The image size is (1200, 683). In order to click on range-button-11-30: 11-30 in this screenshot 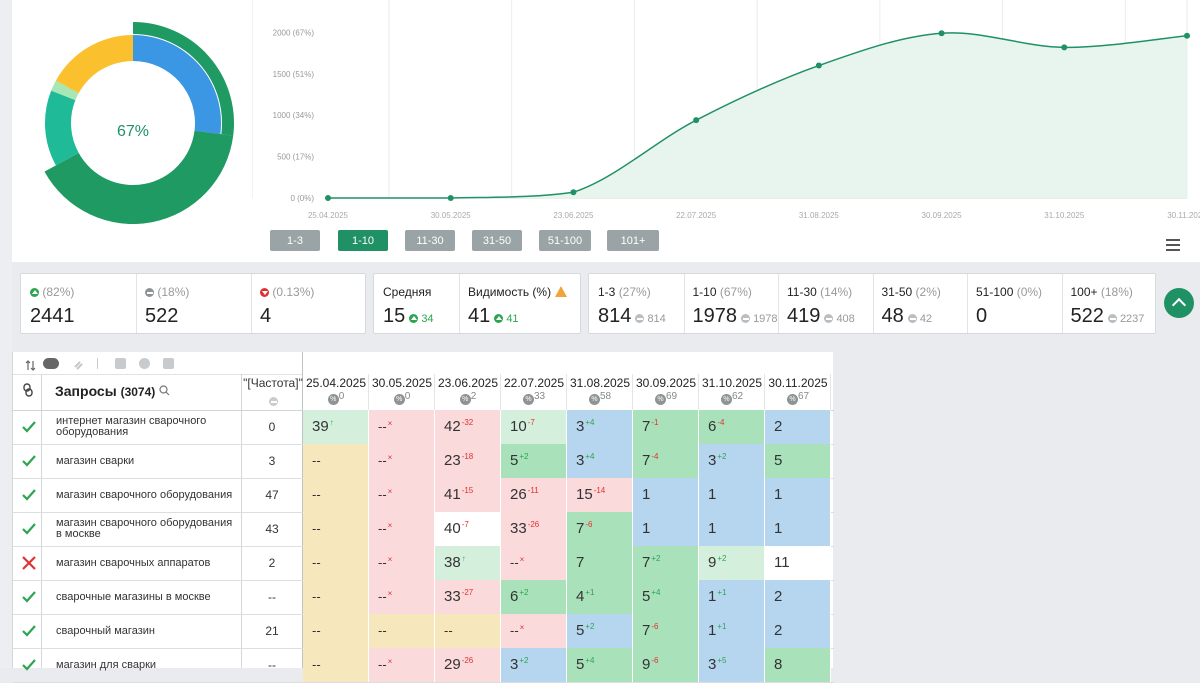, I will do `click(430, 240)`.